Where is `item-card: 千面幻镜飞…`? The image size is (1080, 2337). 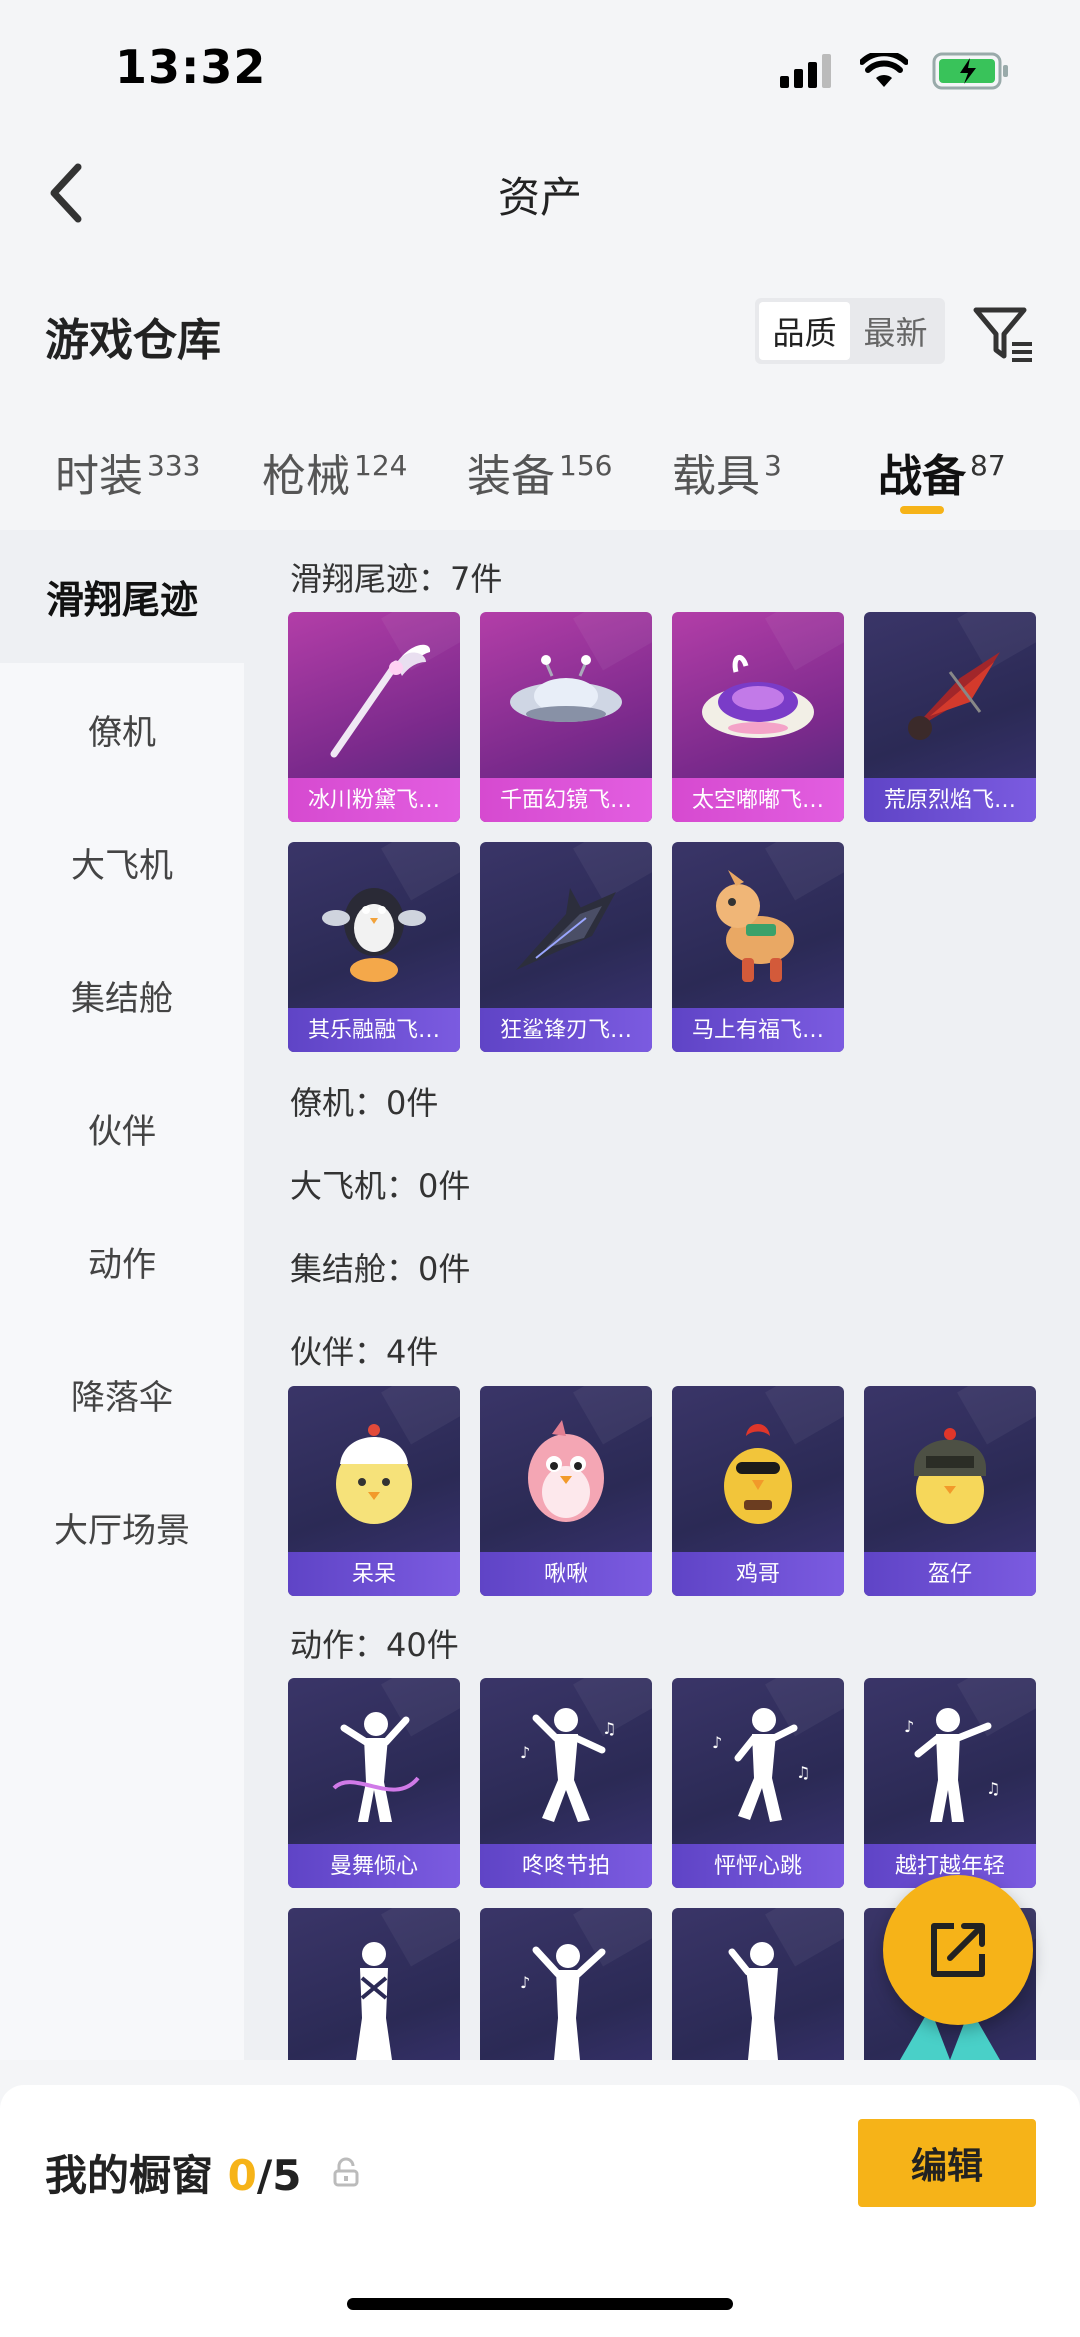 item-card: 千面幻镜飞… is located at coordinates (566, 717).